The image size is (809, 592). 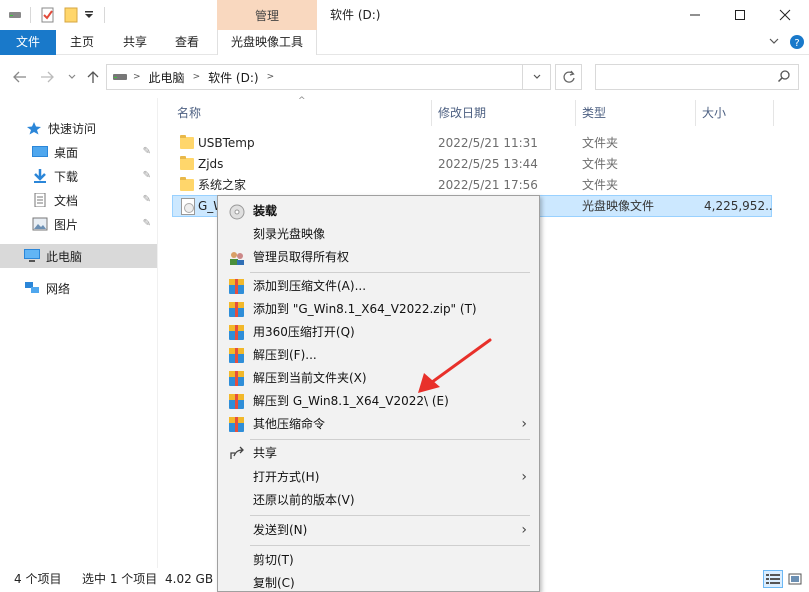 What do you see at coordinates (47, 77) in the screenshot?
I see `forward-arrow-icon` at bounding box center [47, 77].